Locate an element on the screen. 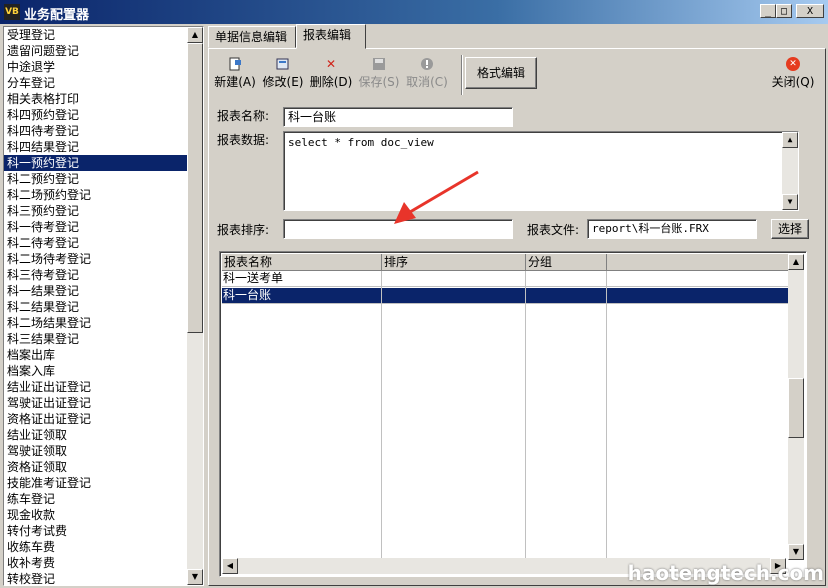 Image resolution: width=828 pixels, height=588 pixels. business-list-item: 科一待考登记 is located at coordinates (96, 227).